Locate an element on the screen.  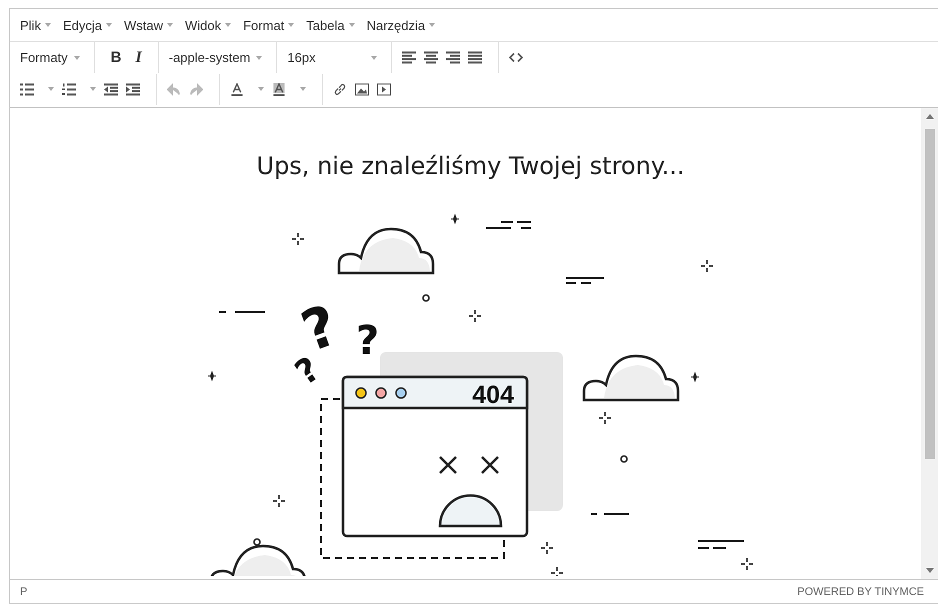
align-left-icon is located at coordinates (409, 57).